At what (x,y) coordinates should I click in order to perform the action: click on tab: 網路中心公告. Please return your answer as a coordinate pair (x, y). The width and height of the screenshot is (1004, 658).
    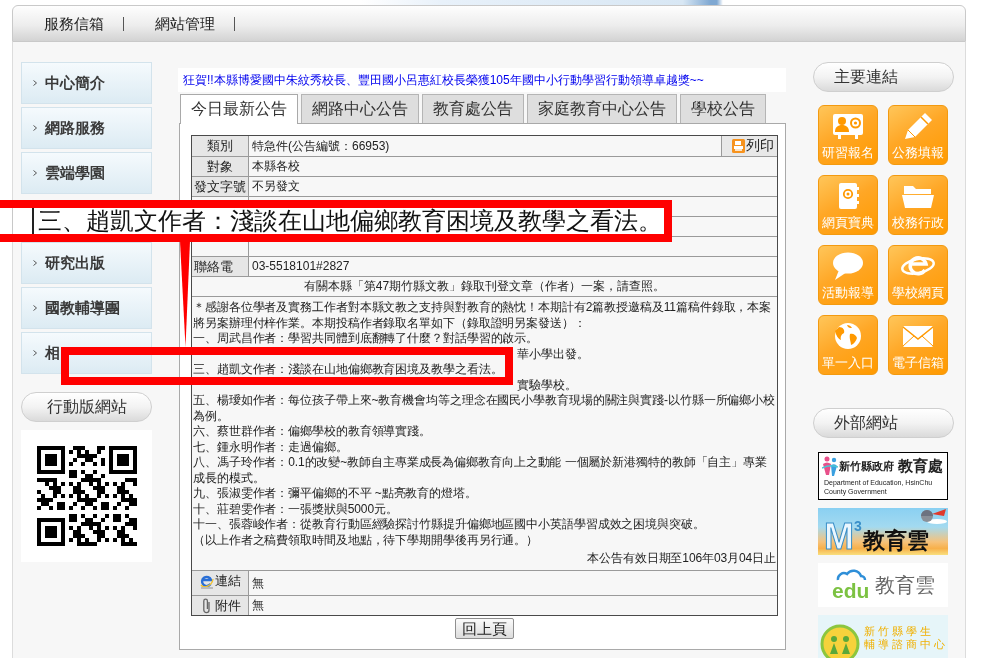
    Looking at the image, I should click on (360, 108).